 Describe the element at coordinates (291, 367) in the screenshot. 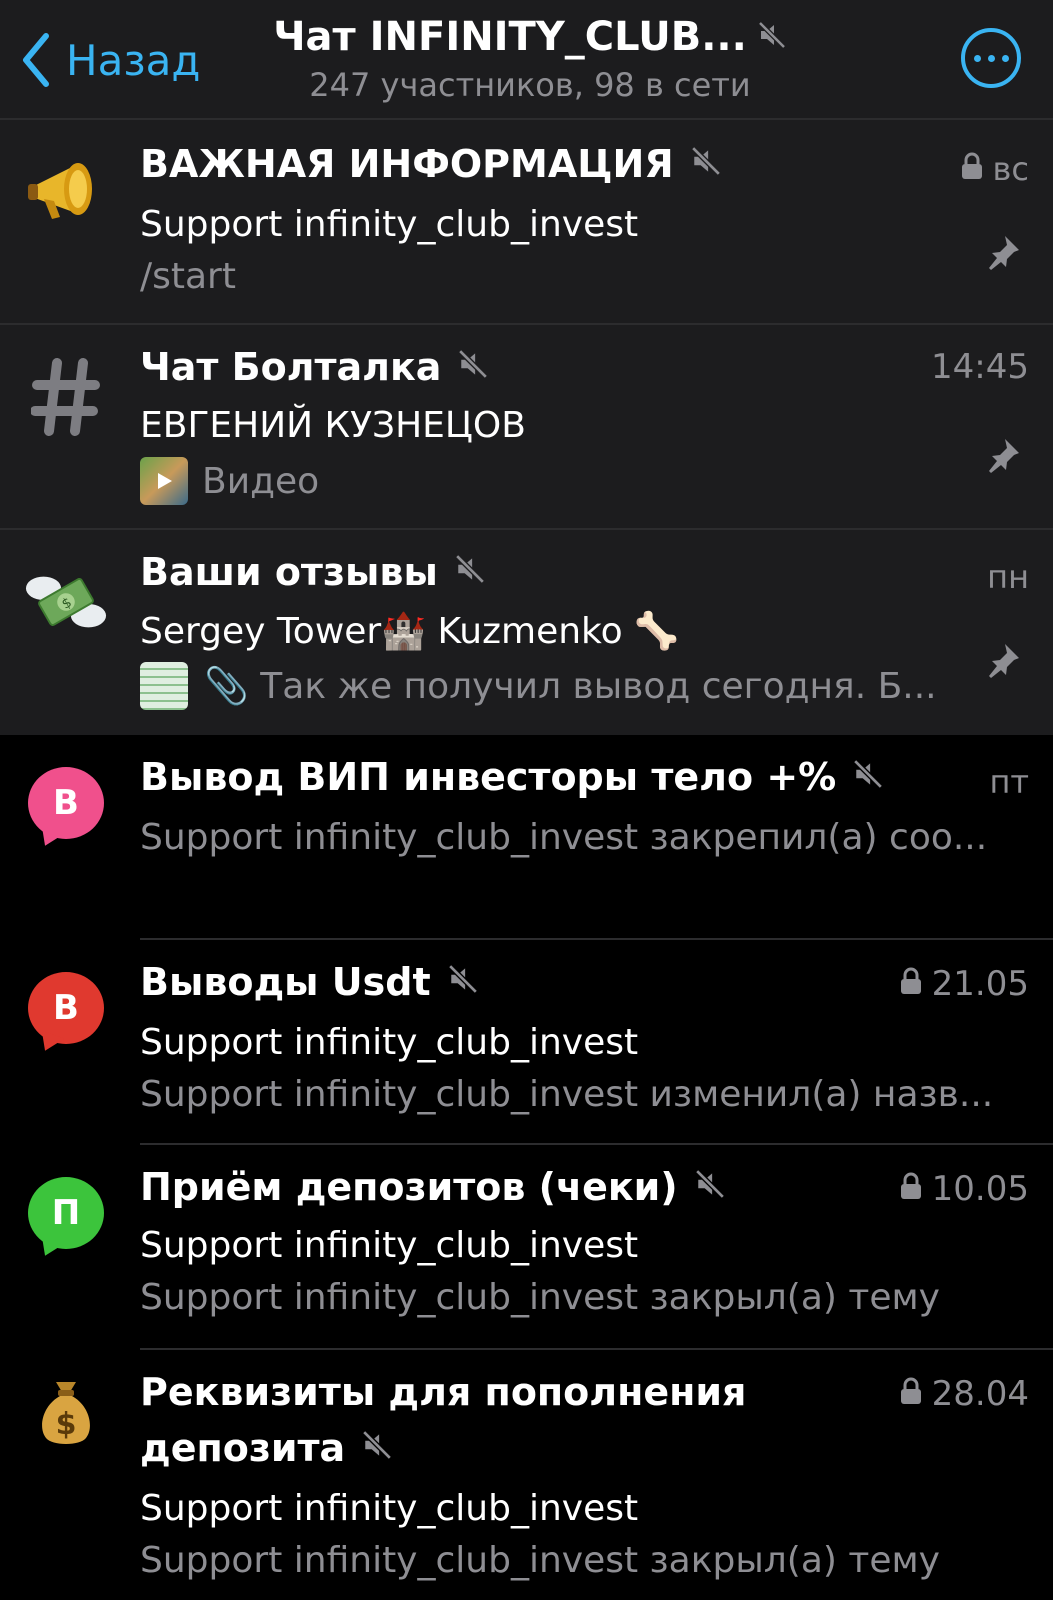

I see `topic-title-text: Чат Болталка` at that location.